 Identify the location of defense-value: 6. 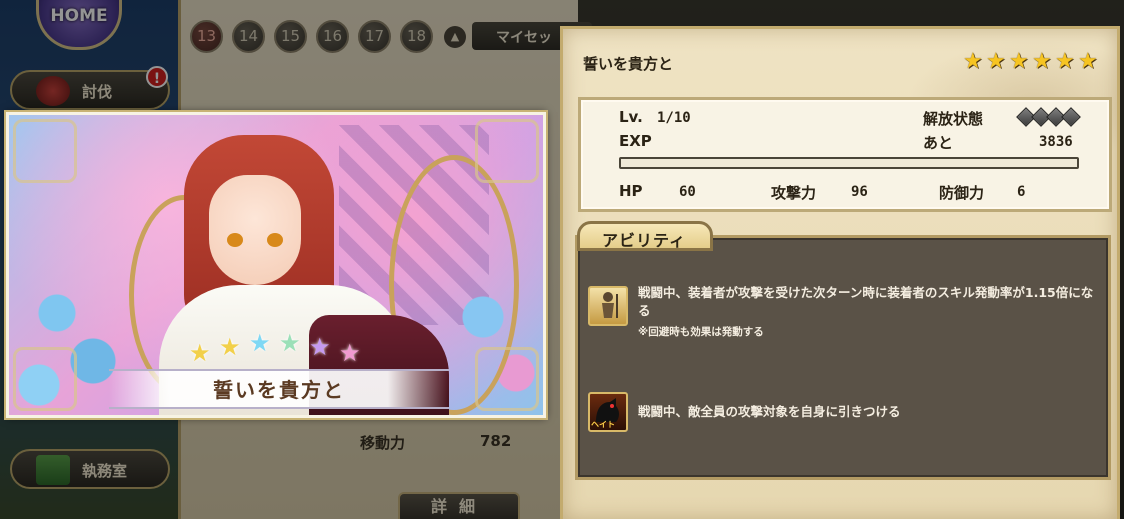
(1021, 192).